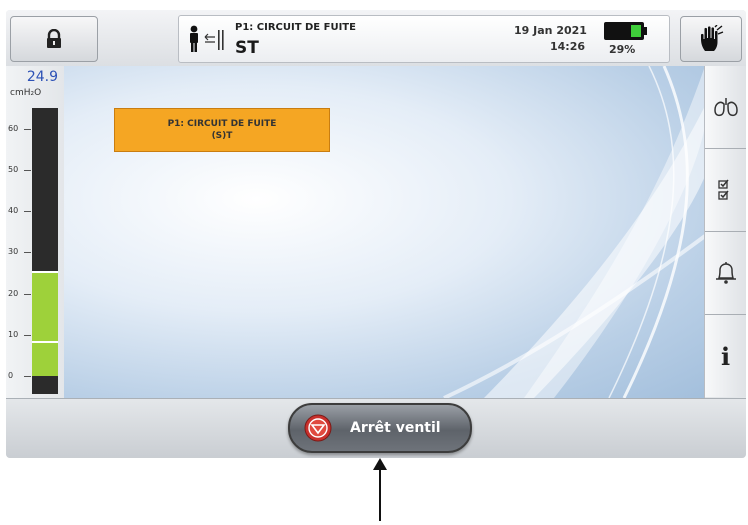 Image resolution: width=748 pixels, height=525 pixels. I want to click on bell-icon, so click(725, 273).